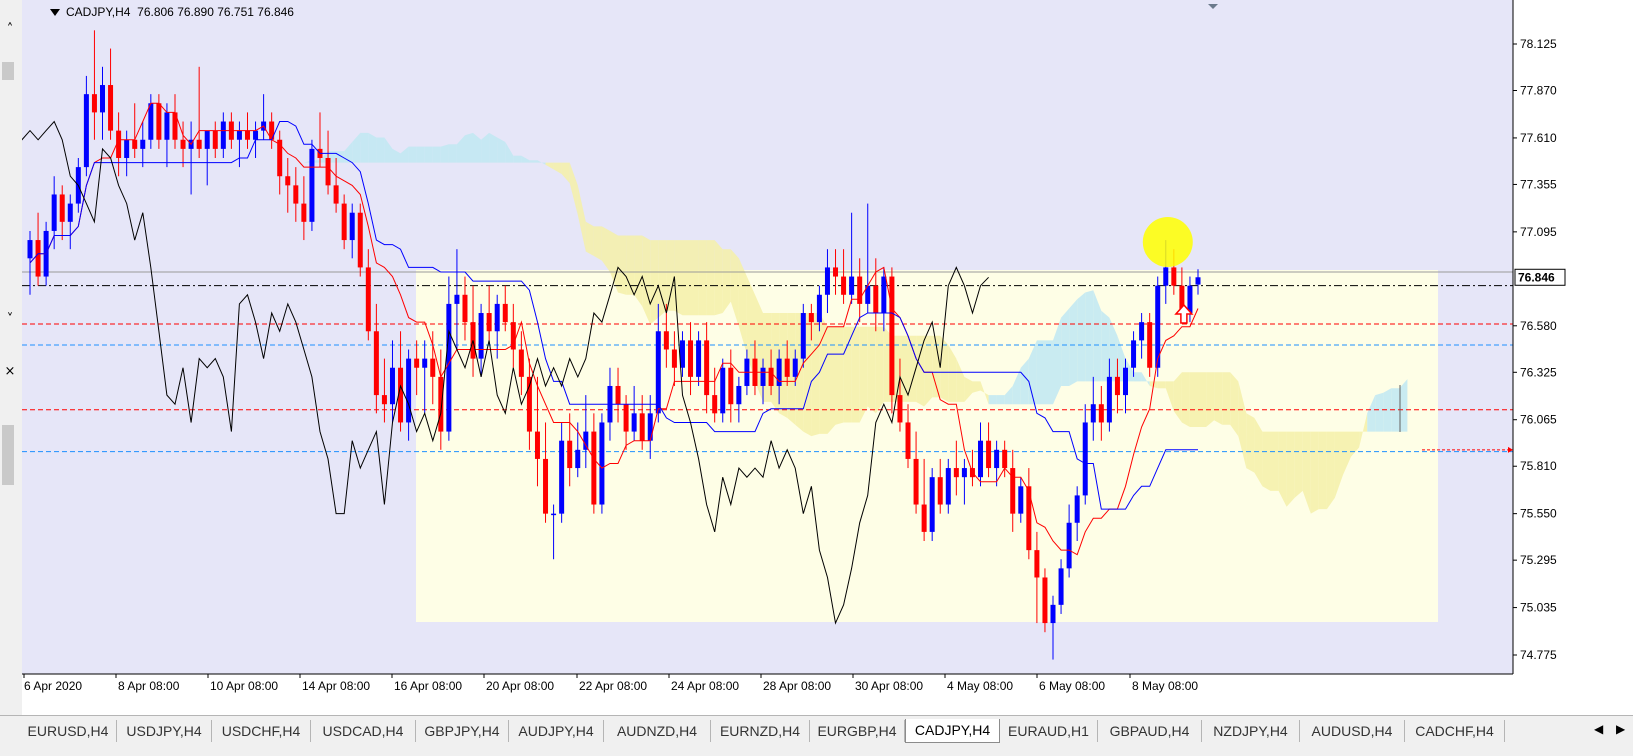 Image resolution: width=1633 pixels, height=756 pixels. Describe the element at coordinates (556, 731) in the screenshot. I see `tab-audjpy-h4: AUDJPY,H4` at that location.